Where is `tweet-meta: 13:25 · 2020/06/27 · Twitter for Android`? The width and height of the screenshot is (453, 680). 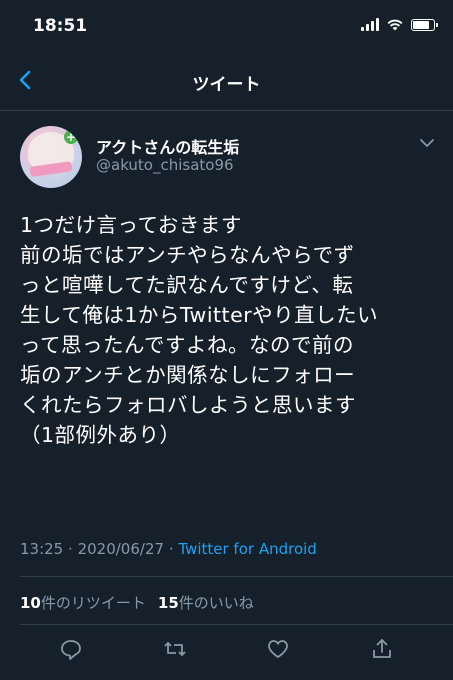
tweet-meta: 13:25 · 2020/06/27 · Twitter for Android is located at coordinates (168, 549).